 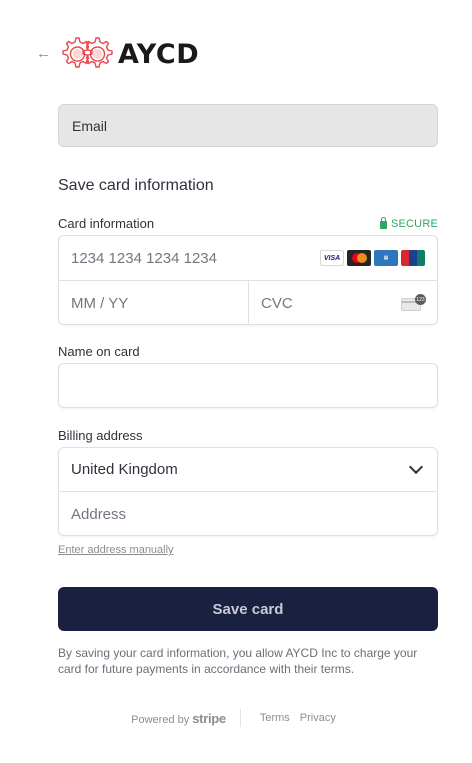 What do you see at coordinates (413, 302) in the screenshot?
I see `cvc-card-icon: 123` at bounding box center [413, 302].